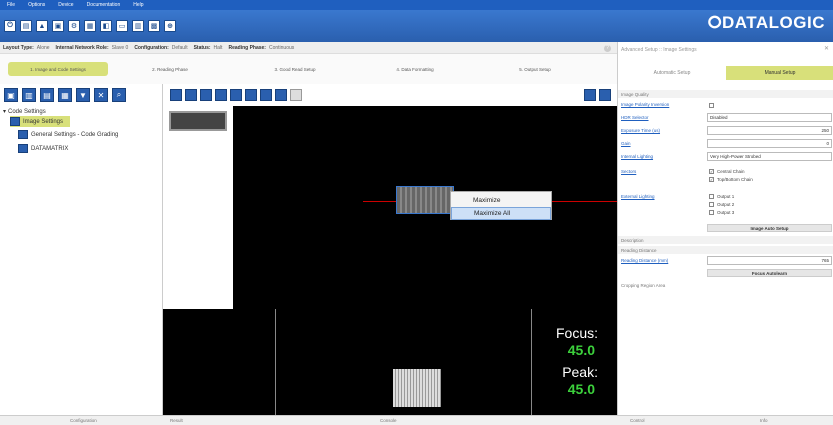  I want to click on exposure-input: 250, so click(769, 130).